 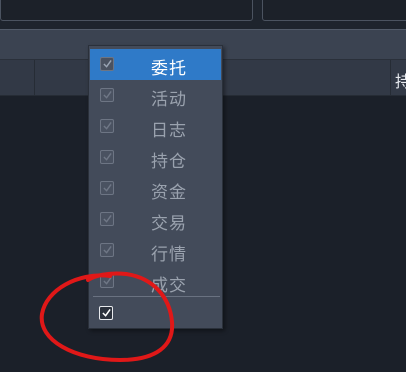 What do you see at coordinates (169, 193) in the screenshot?
I see `menu-item-label: 资金` at bounding box center [169, 193].